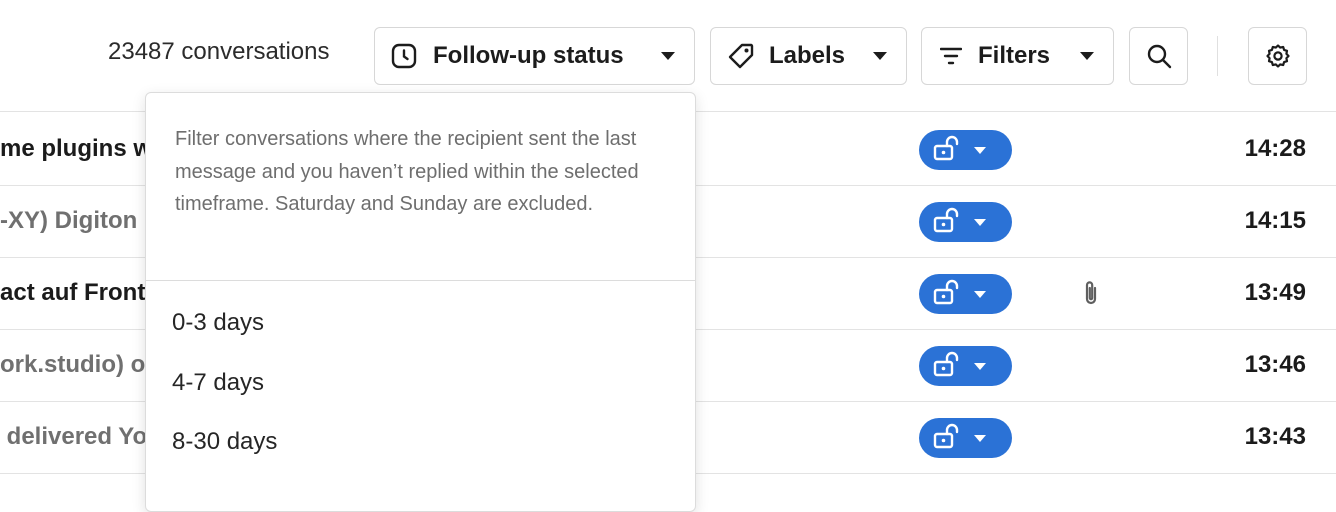 The image size is (1336, 512). I want to click on follow-up-option-4-7-days: 4-7 days, so click(218, 383).